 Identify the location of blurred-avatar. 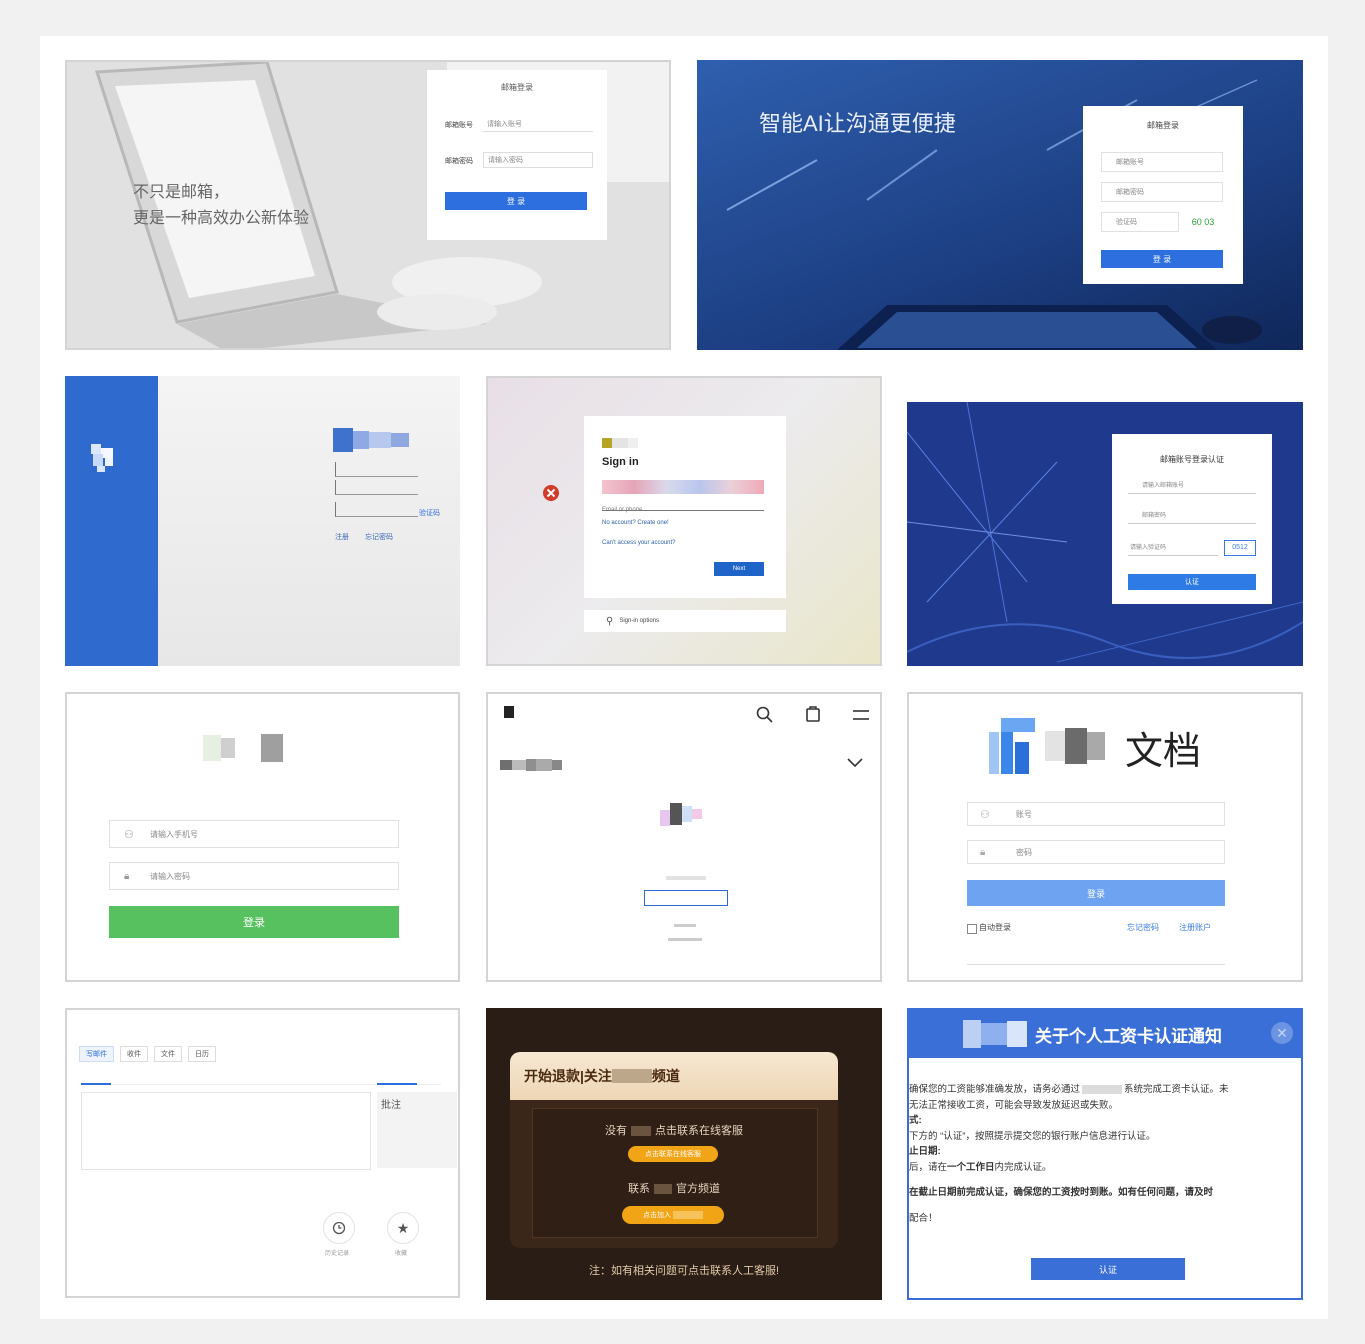
(685, 820).